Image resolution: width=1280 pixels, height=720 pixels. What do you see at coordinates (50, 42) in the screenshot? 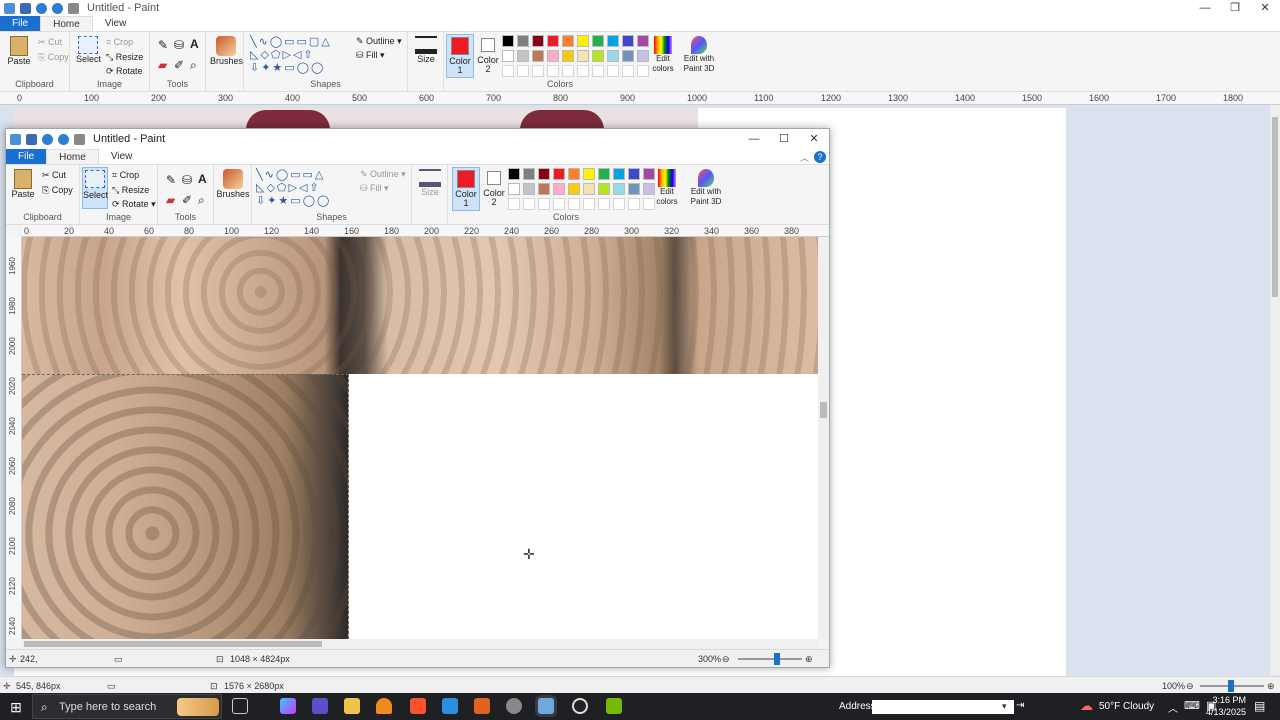
I see `cut-button: ✂ Cut` at bounding box center [50, 42].